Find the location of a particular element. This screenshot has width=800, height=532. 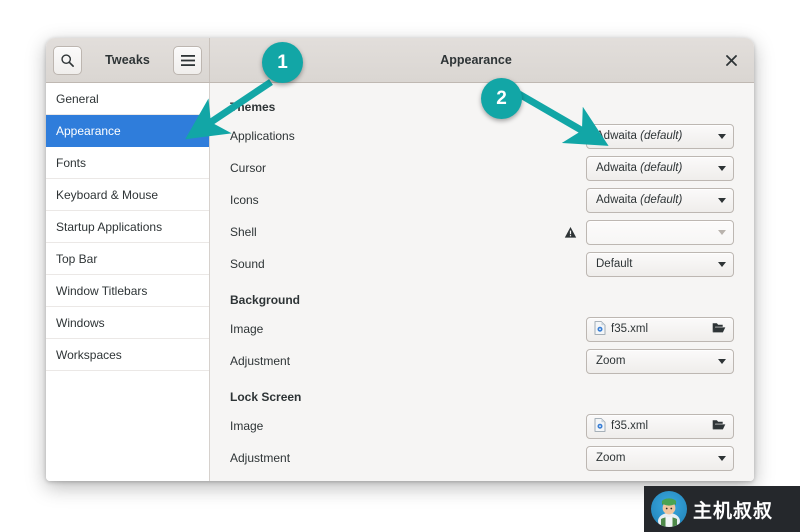

sidebar-item-label: General is located at coordinates (77, 98).